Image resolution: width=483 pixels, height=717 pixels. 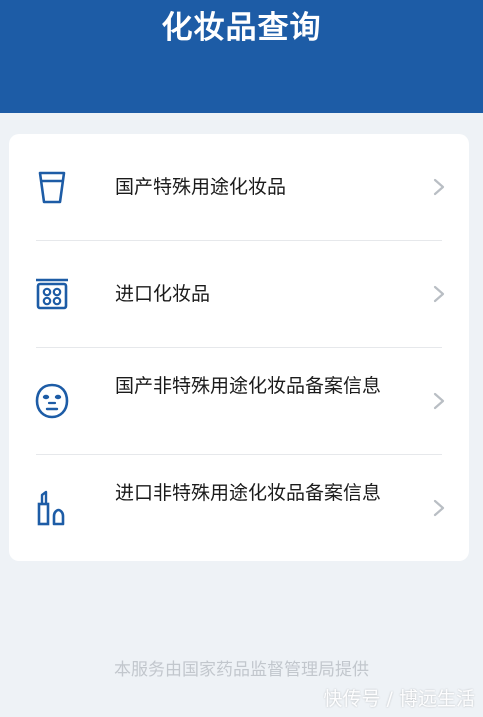 I want to click on compact-palette-icon, so click(x=52, y=293).